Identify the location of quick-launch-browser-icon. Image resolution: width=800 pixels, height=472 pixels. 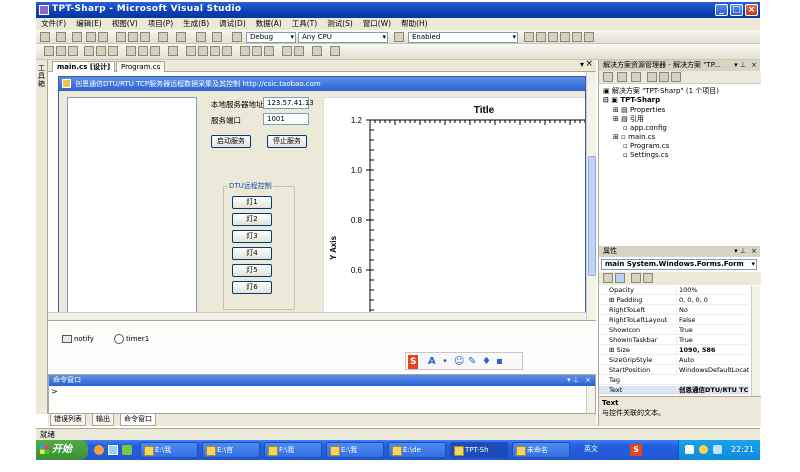
(99, 450).